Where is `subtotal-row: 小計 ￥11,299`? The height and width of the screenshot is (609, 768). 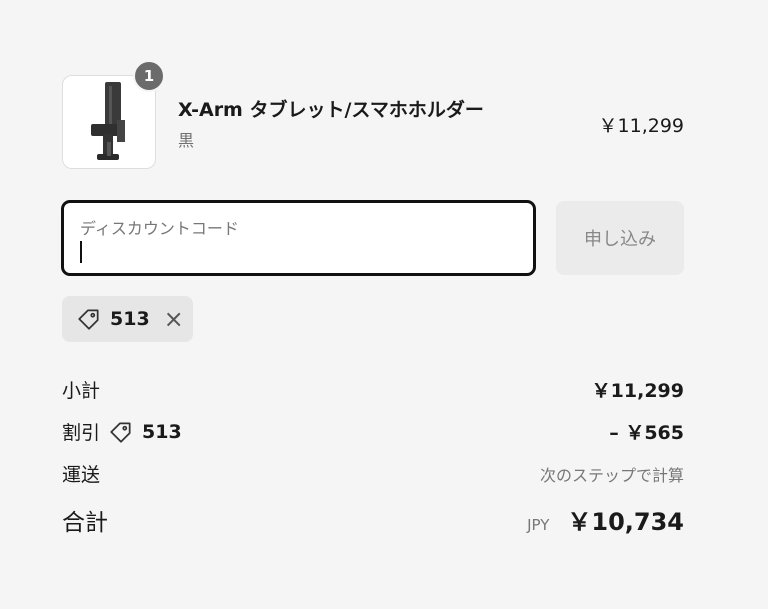 subtotal-row: 小計 ￥11,299 is located at coordinates (373, 389).